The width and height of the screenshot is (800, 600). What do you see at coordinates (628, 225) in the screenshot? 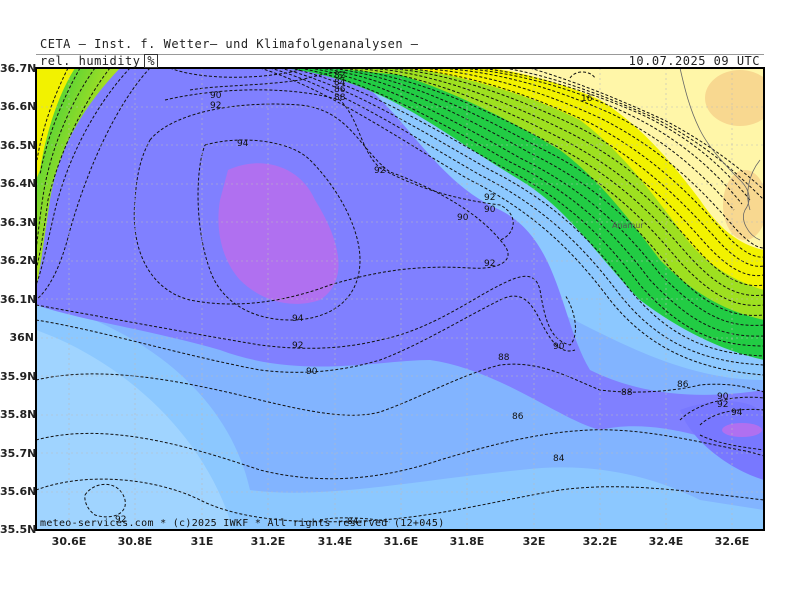
I see `place-label: Anamur` at bounding box center [628, 225].